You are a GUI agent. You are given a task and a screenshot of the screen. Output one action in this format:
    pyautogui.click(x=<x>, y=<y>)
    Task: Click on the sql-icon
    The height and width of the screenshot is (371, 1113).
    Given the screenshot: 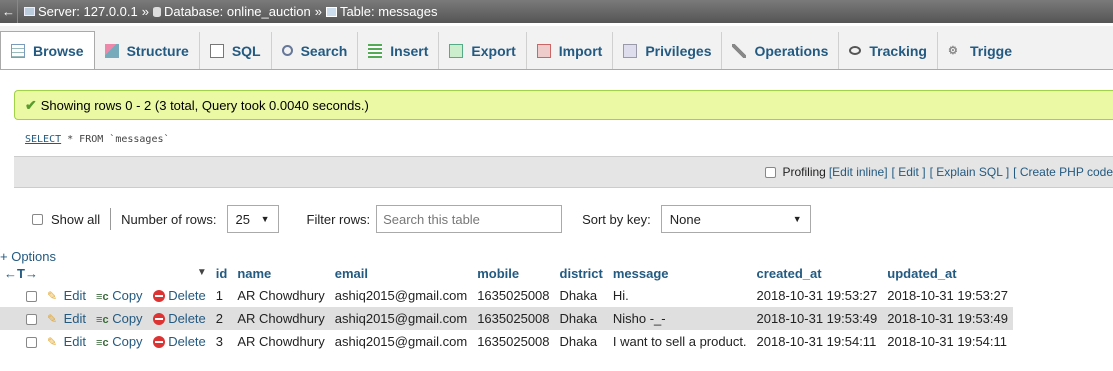 What is the action you would take?
    pyautogui.click(x=216, y=50)
    